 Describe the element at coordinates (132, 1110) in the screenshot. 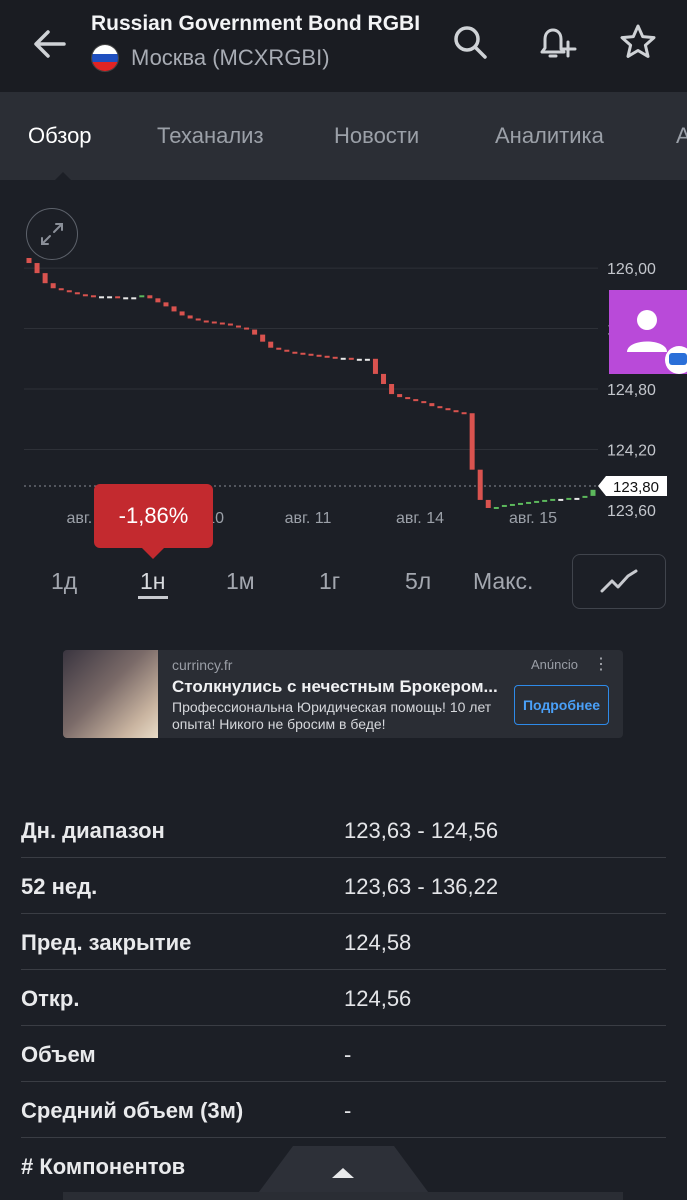

I see `stat-label: Средний объем (3м)` at that location.